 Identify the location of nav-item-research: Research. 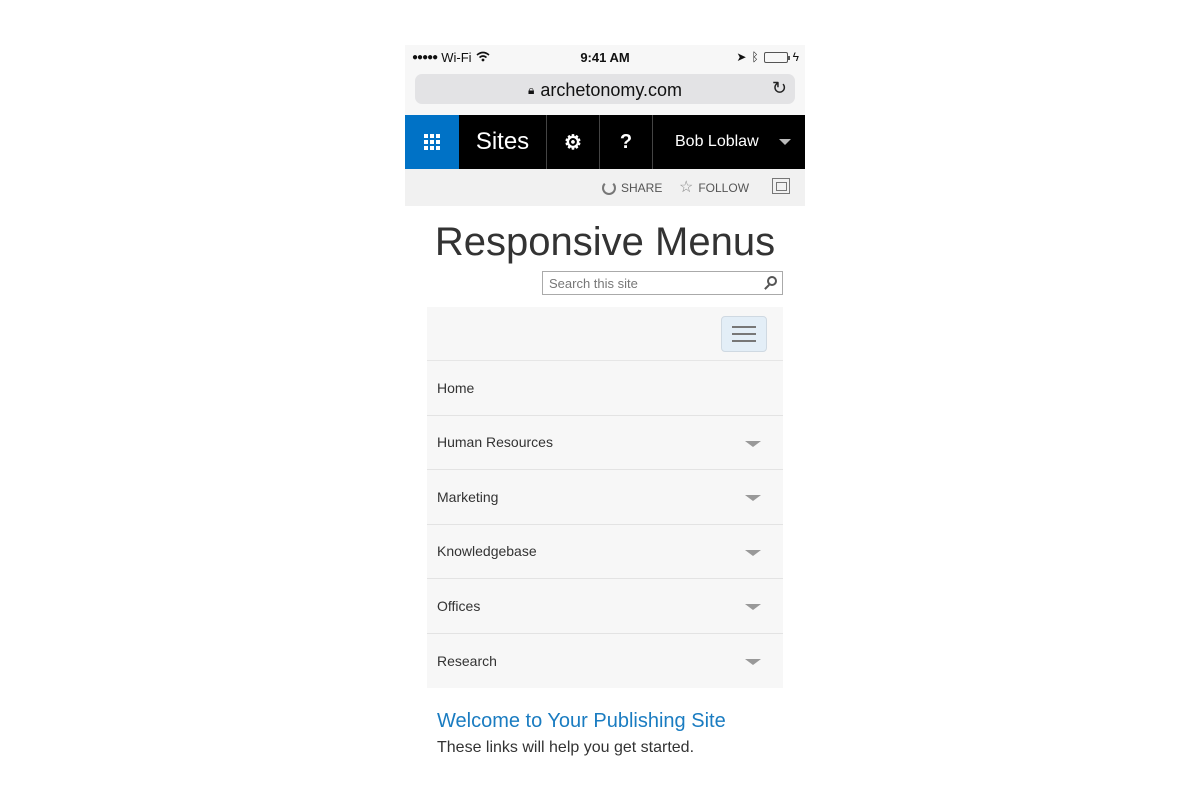
(605, 661).